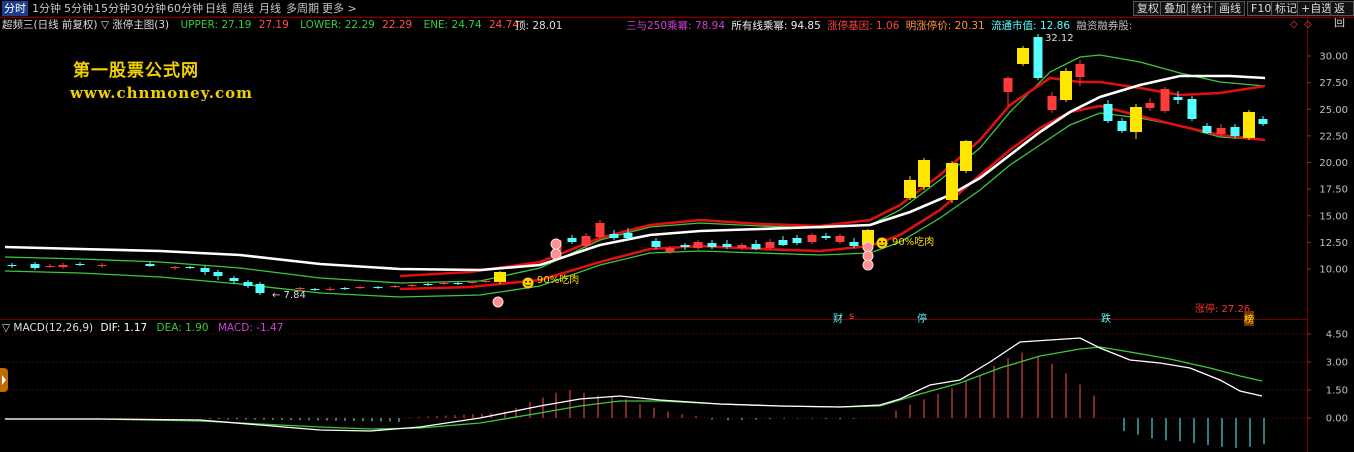 Image resolution: width=1354 pixels, height=452 pixels. What do you see at coordinates (1333, 136) in the screenshot?
I see `price-tick-label: 22.50` at bounding box center [1333, 136].